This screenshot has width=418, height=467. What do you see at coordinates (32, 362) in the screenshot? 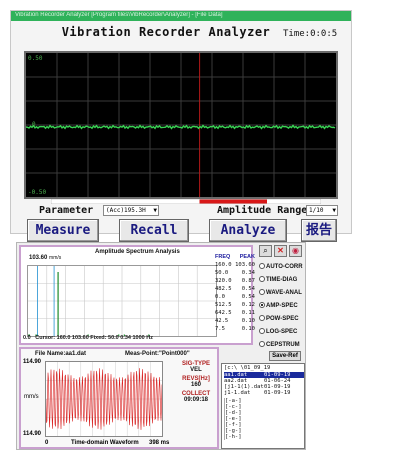
I see `waveform-y-top: 114.90` at bounding box center [32, 362].